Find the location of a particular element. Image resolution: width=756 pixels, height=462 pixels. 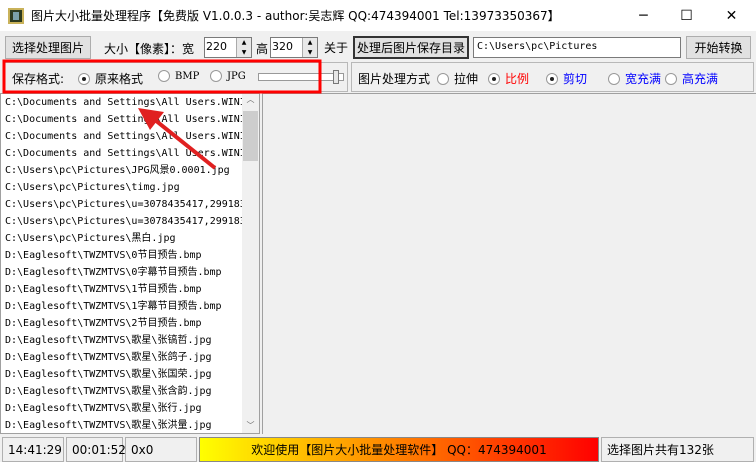

highlight-box is located at coordinates (162, 76).